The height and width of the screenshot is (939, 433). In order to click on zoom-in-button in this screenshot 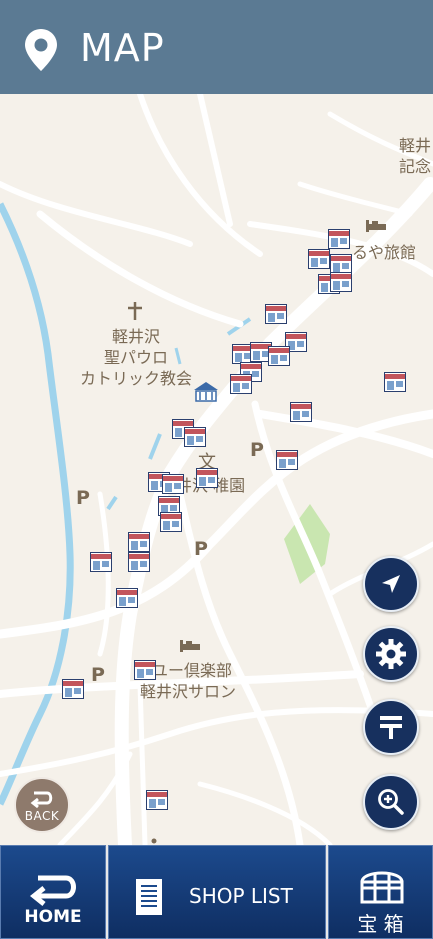, I will do `click(391, 802)`.